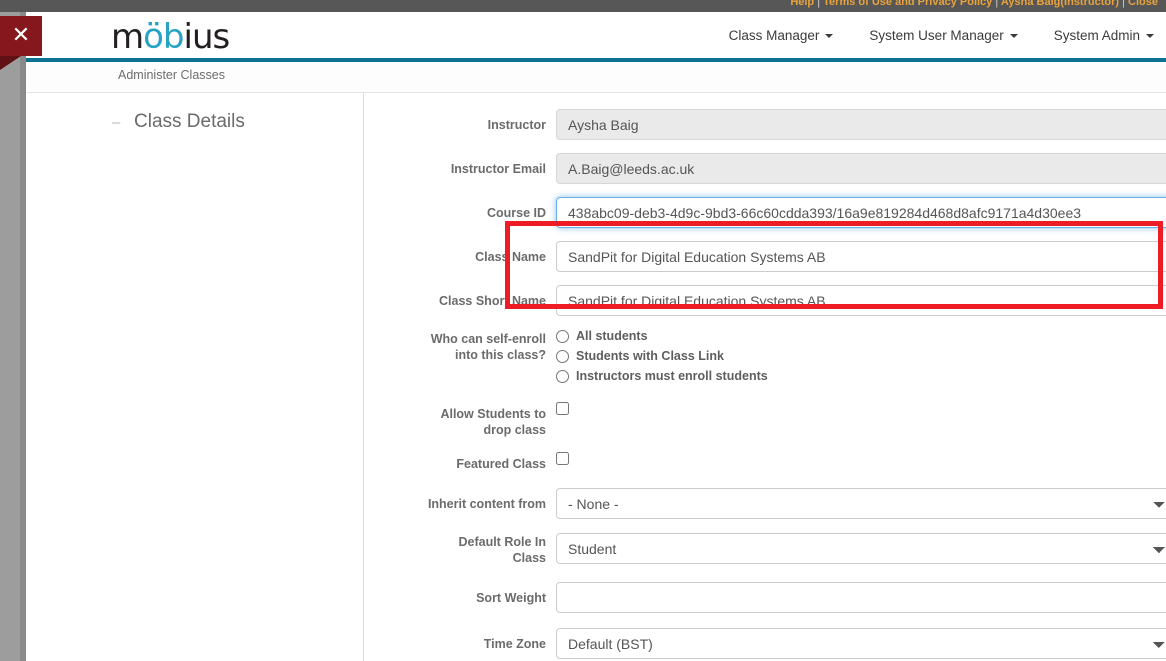  Describe the element at coordinates (514, 430) in the screenshot. I see `label-allow-drop-line2: drop class` at that location.